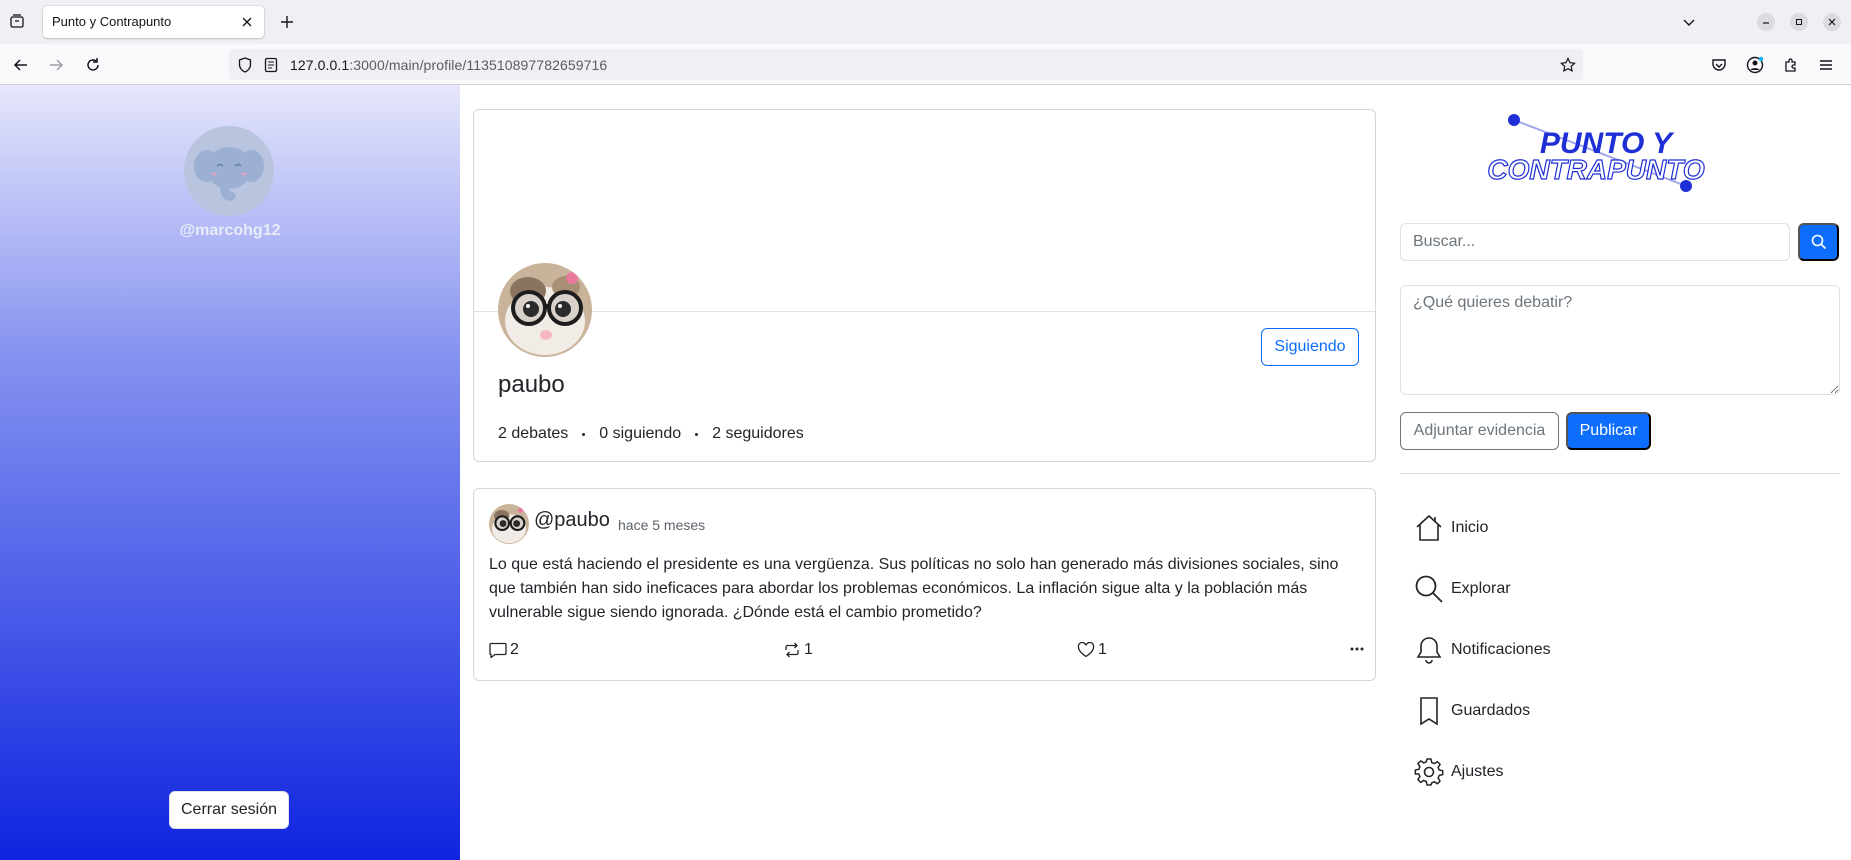 This screenshot has width=1851, height=860. I want to click on pocket-icon, so click(1719, 65).